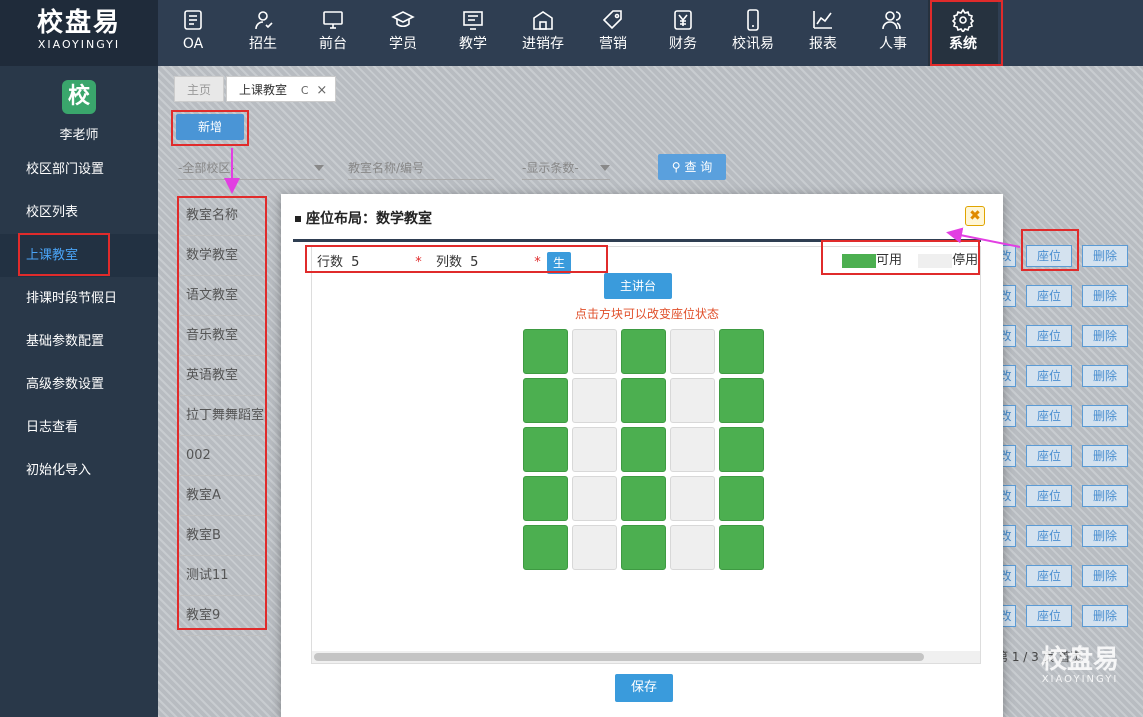 This screenshot has width=1143, height=717. Describe the element at coordinates (305, 90) in the screenshot. I see `reload-icon: C` at that location.